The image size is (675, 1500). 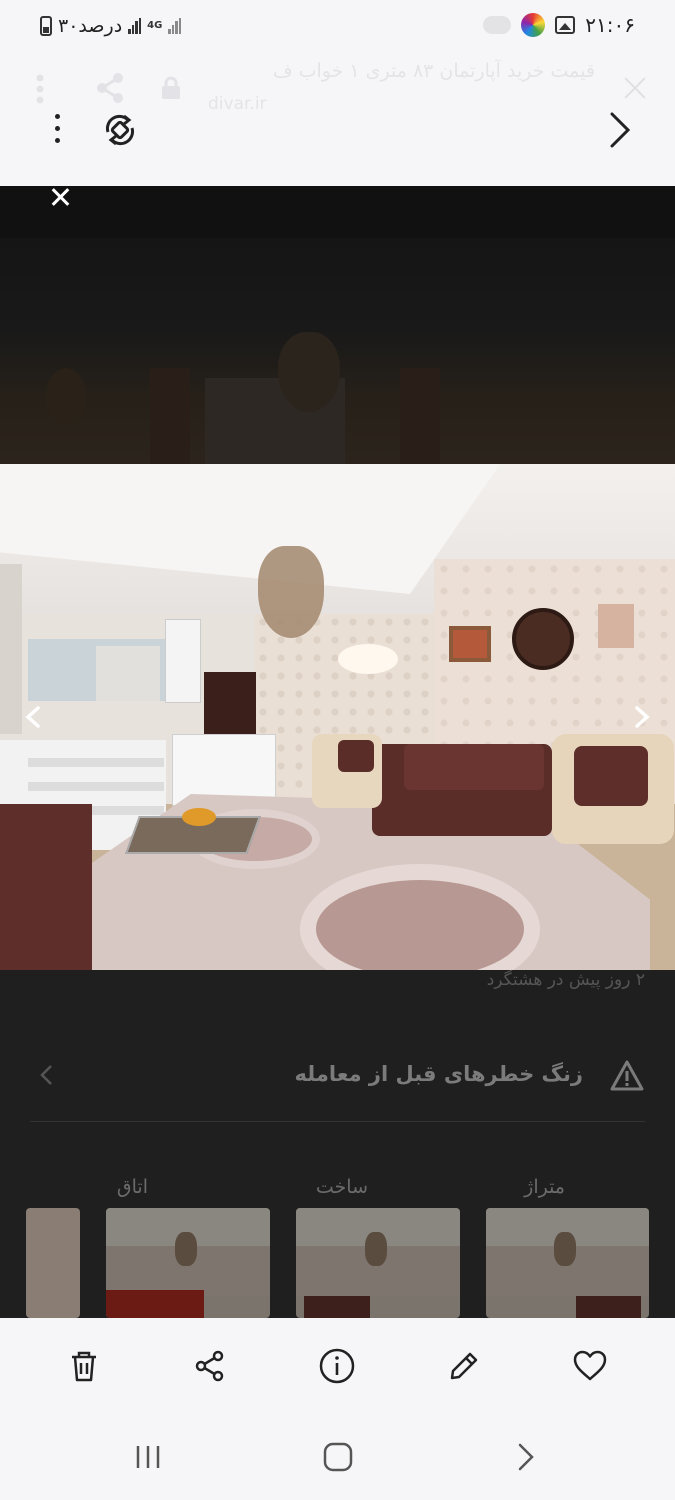 What do you see at coordinates (175, 26) in the screenshot?
I see `signal-2-icon` at bounding box center [175, 26].